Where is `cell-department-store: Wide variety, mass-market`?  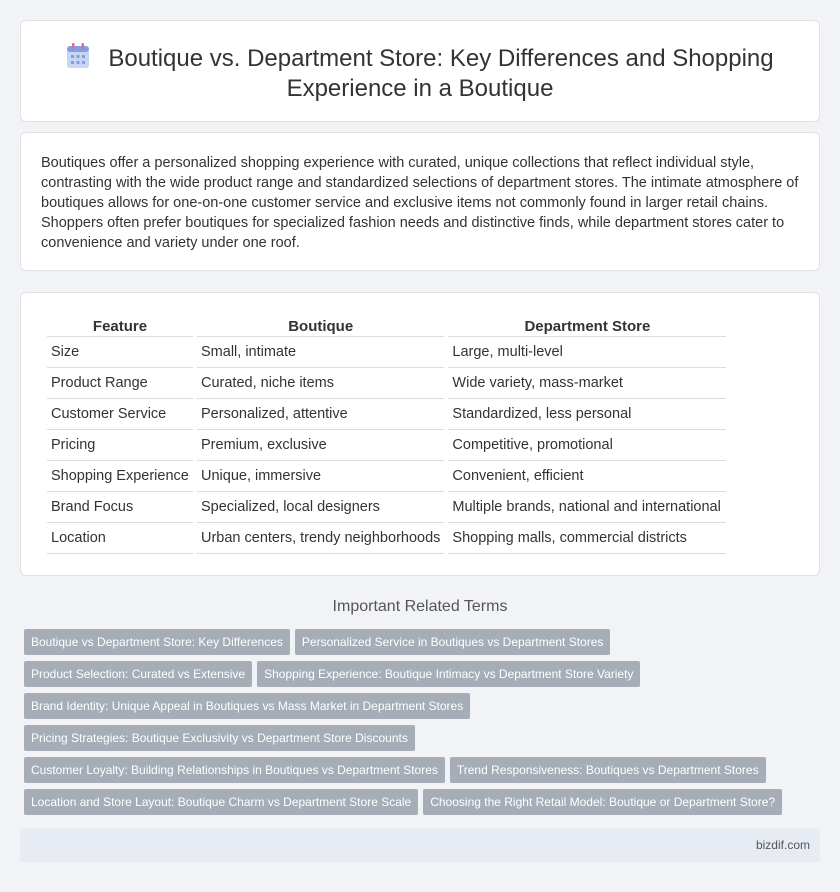 cell-department-store: Wide variety, mass-market is located at coordinates (587, 383).